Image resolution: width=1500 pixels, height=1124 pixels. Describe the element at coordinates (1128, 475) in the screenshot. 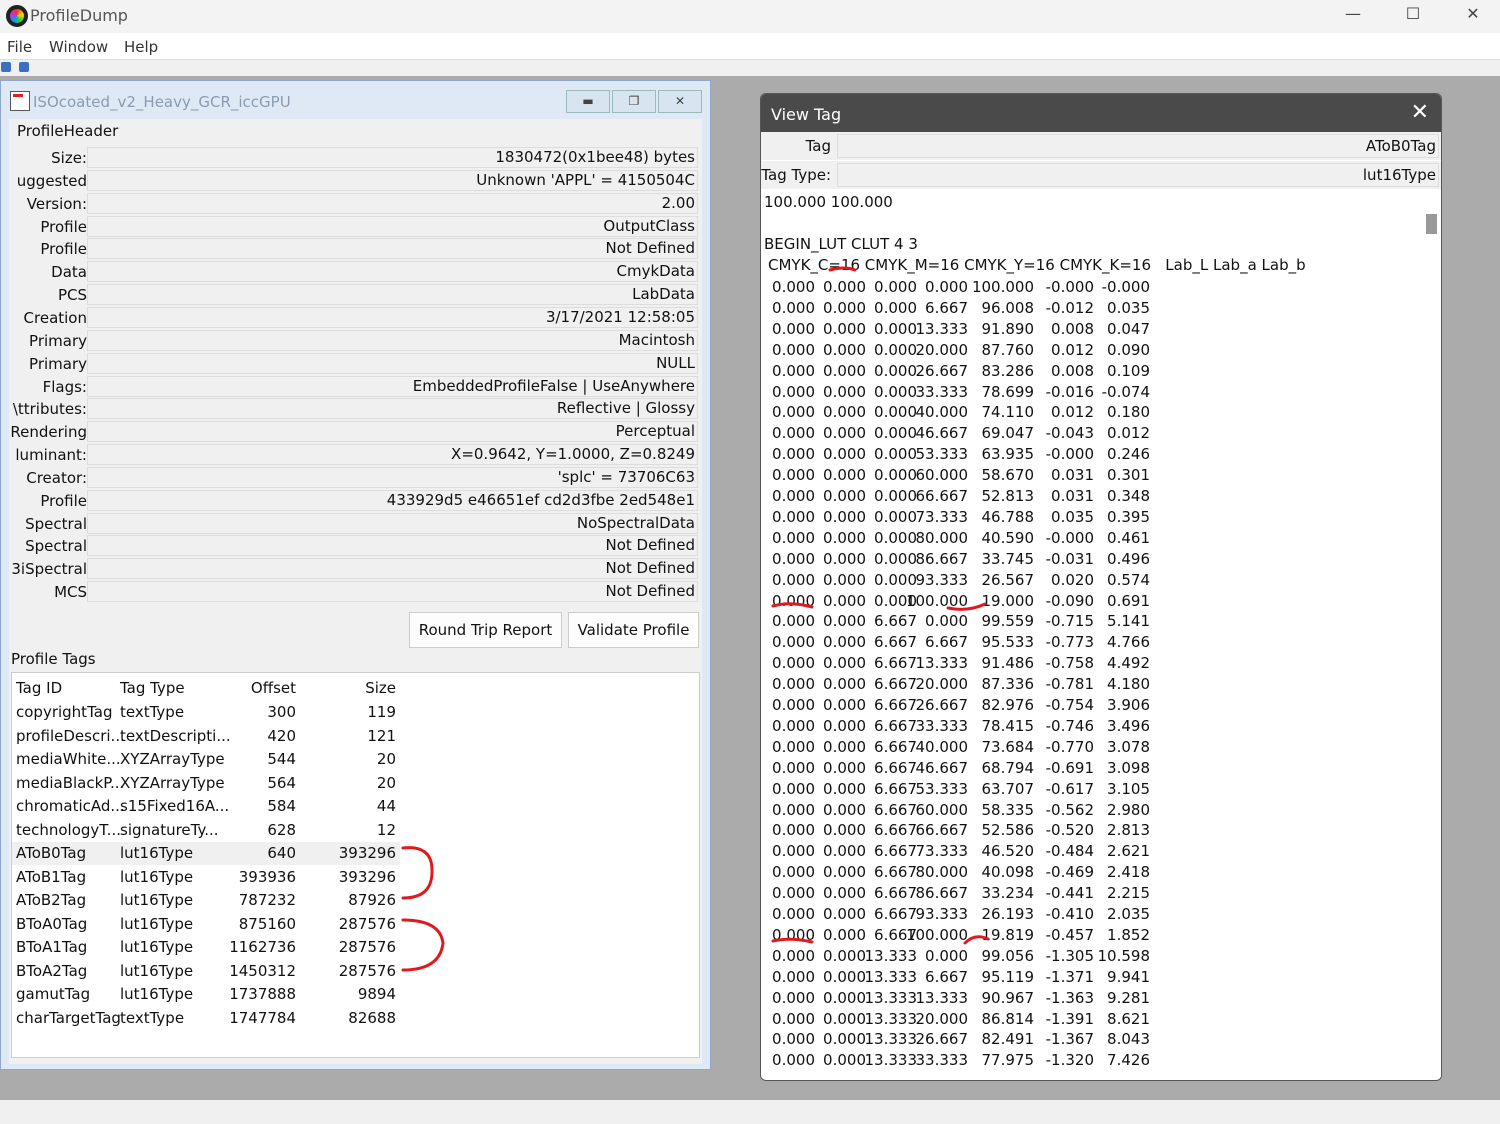

I see `lut-value: 0.301` at that location.